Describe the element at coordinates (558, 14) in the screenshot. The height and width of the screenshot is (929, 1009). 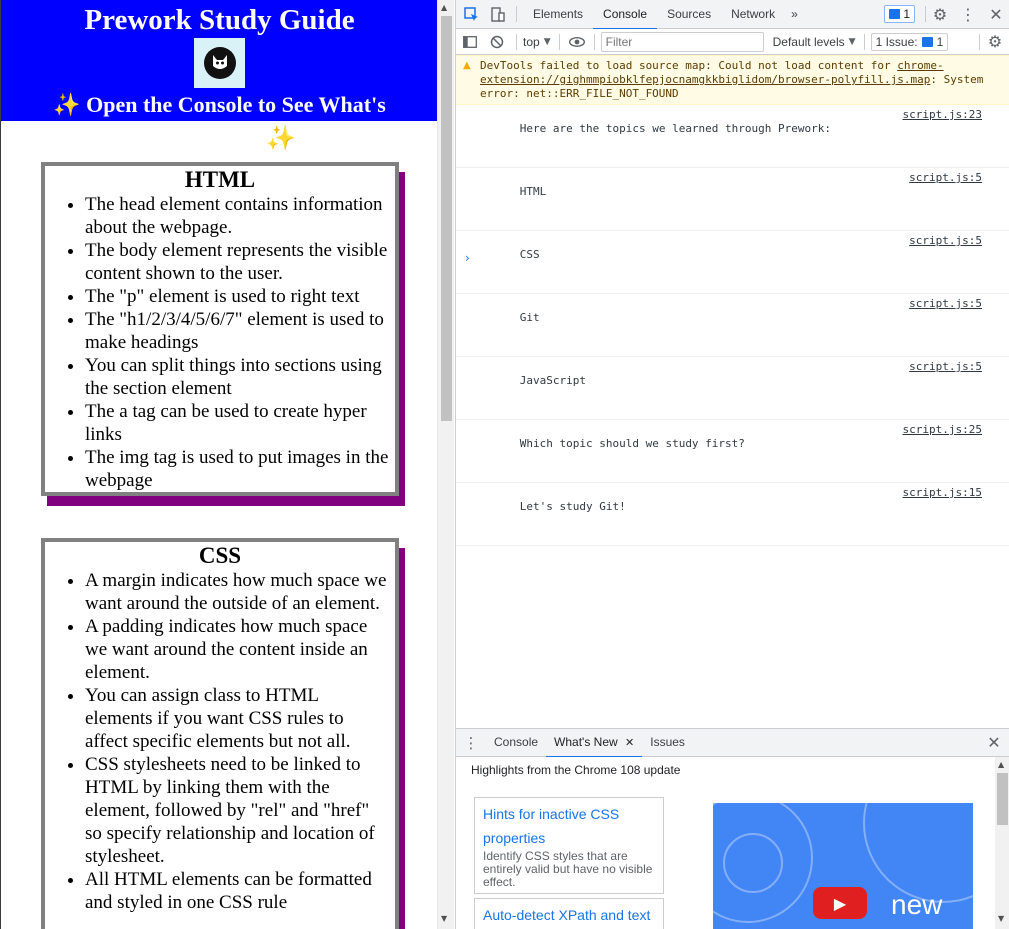
I see `tab-elements: Elements` at that location.